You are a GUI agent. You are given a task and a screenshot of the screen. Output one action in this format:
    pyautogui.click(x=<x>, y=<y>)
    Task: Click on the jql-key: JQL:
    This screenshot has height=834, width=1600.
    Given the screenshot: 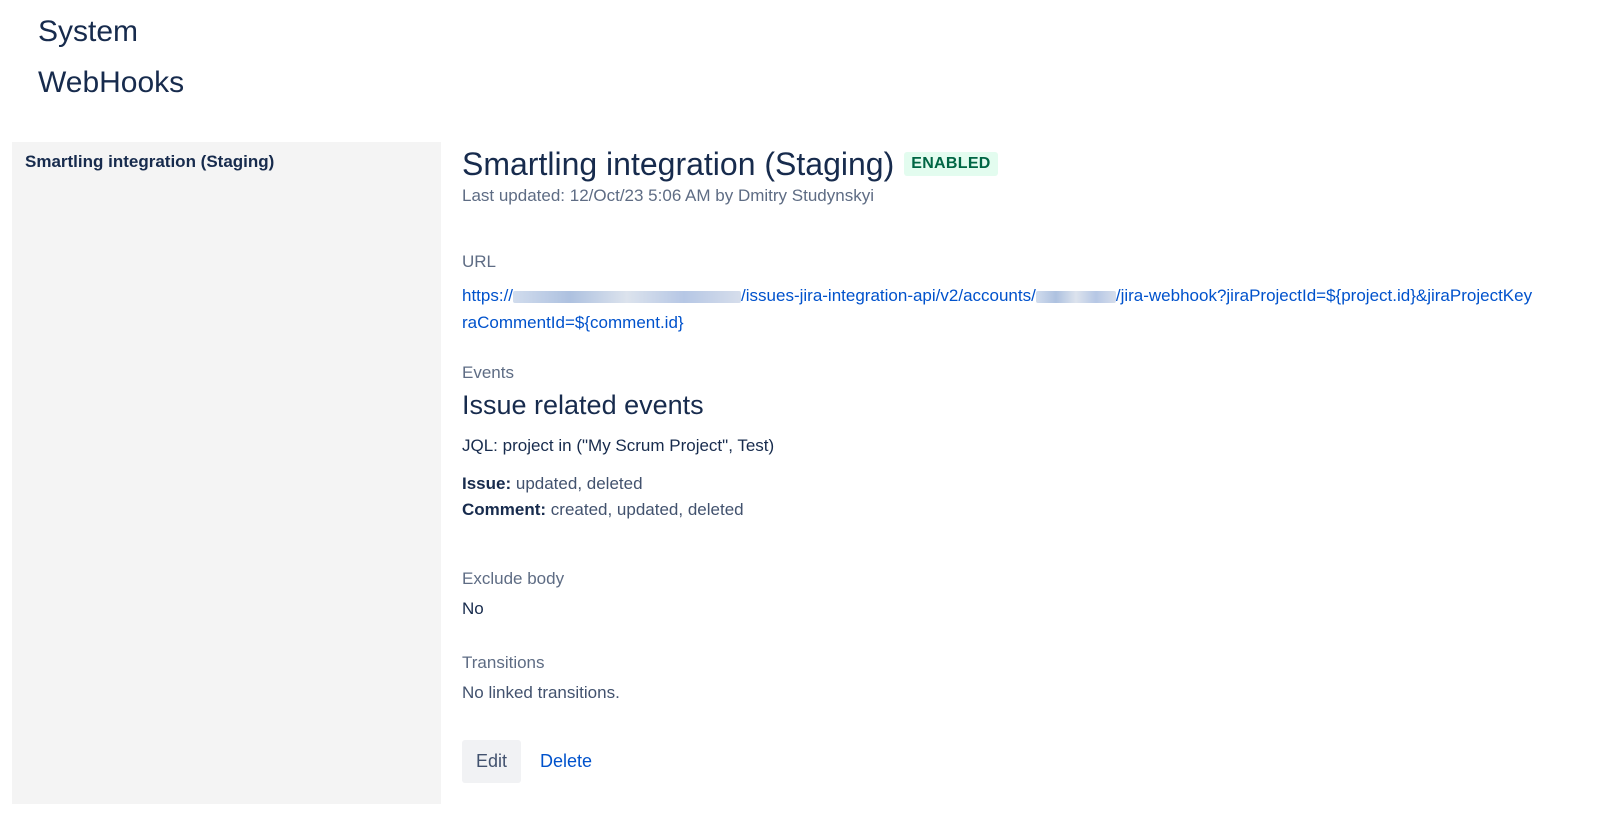 What is the action you would take?
    pyautogui.click(x=480, y=445)
    